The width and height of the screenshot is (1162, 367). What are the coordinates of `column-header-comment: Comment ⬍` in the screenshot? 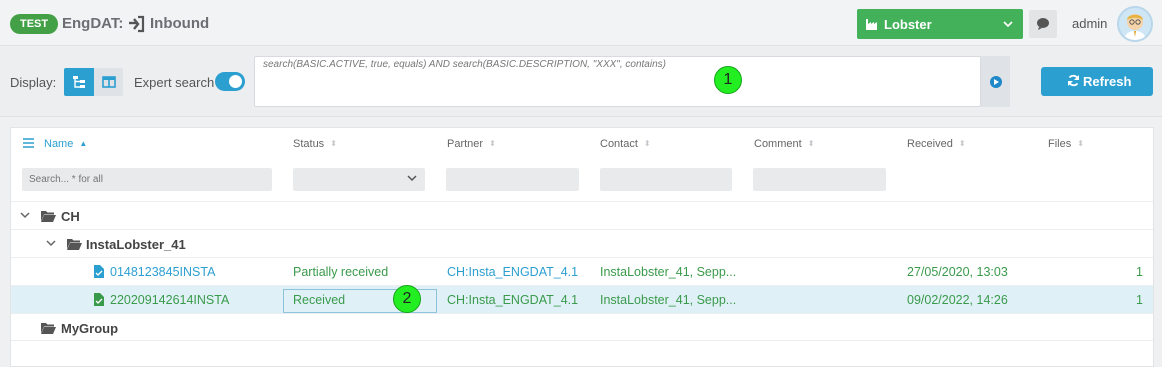 It's located at (784, 144).